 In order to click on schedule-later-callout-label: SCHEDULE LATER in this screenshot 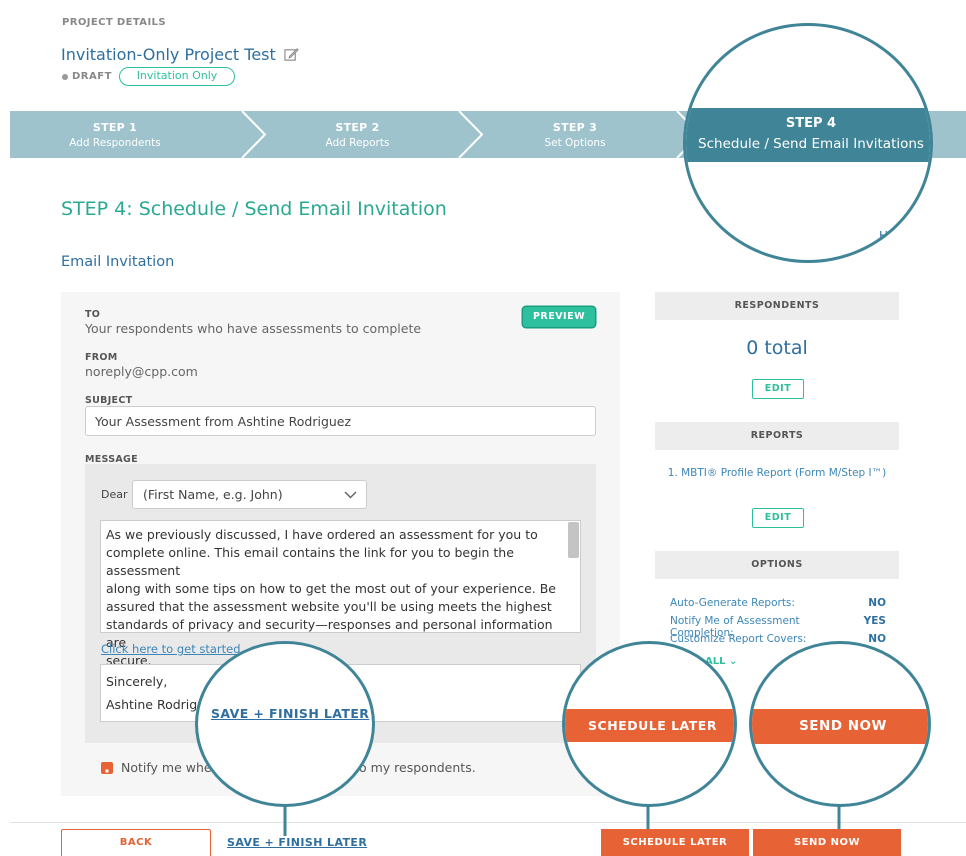, I will do `click(649, 725)`.